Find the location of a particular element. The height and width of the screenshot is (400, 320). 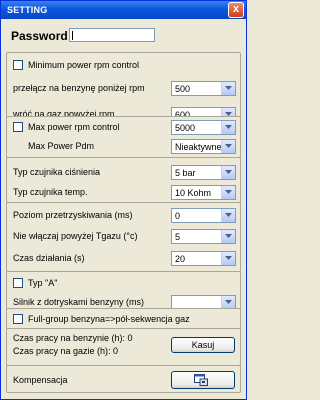

pressure-sensor-value: 5 bar is located at coordinates (185, 173).